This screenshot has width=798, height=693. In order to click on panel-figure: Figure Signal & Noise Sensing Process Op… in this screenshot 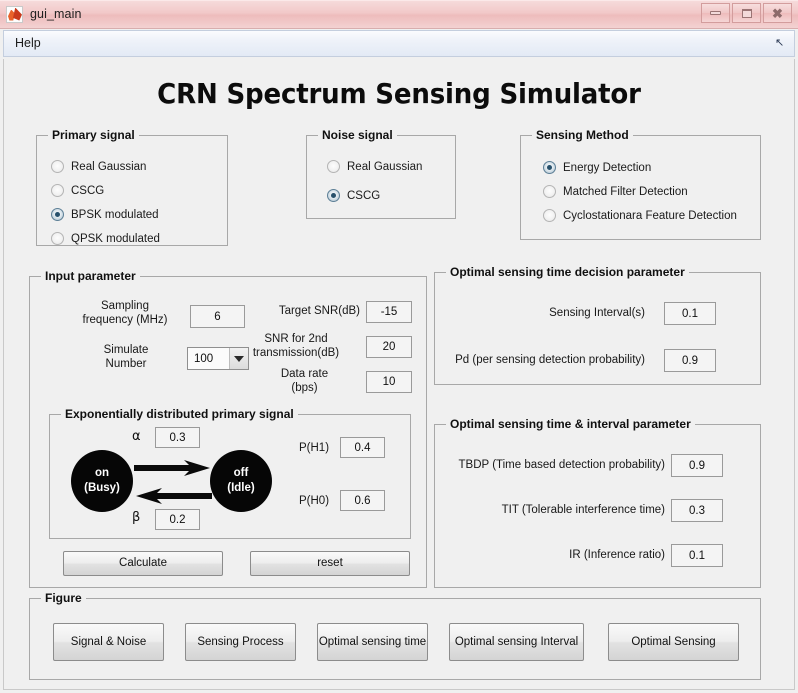, I will do `click(395, 635)`.